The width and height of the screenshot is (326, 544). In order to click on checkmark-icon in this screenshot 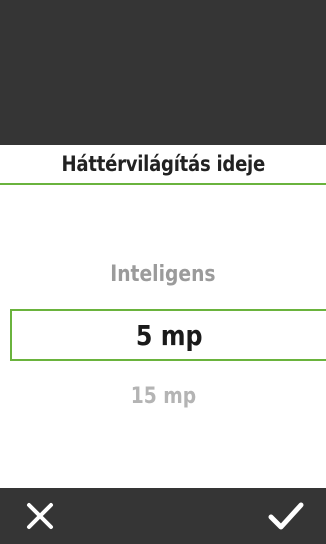, I will do `click(286, 516)`.